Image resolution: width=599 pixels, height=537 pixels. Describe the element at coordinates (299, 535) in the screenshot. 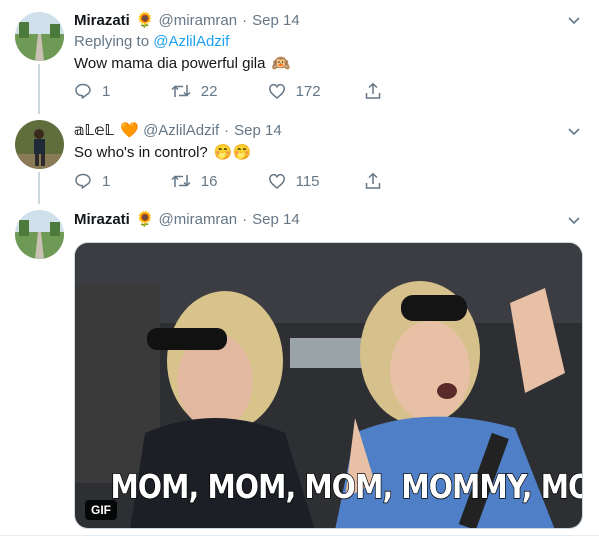

I see `divider` at that location.